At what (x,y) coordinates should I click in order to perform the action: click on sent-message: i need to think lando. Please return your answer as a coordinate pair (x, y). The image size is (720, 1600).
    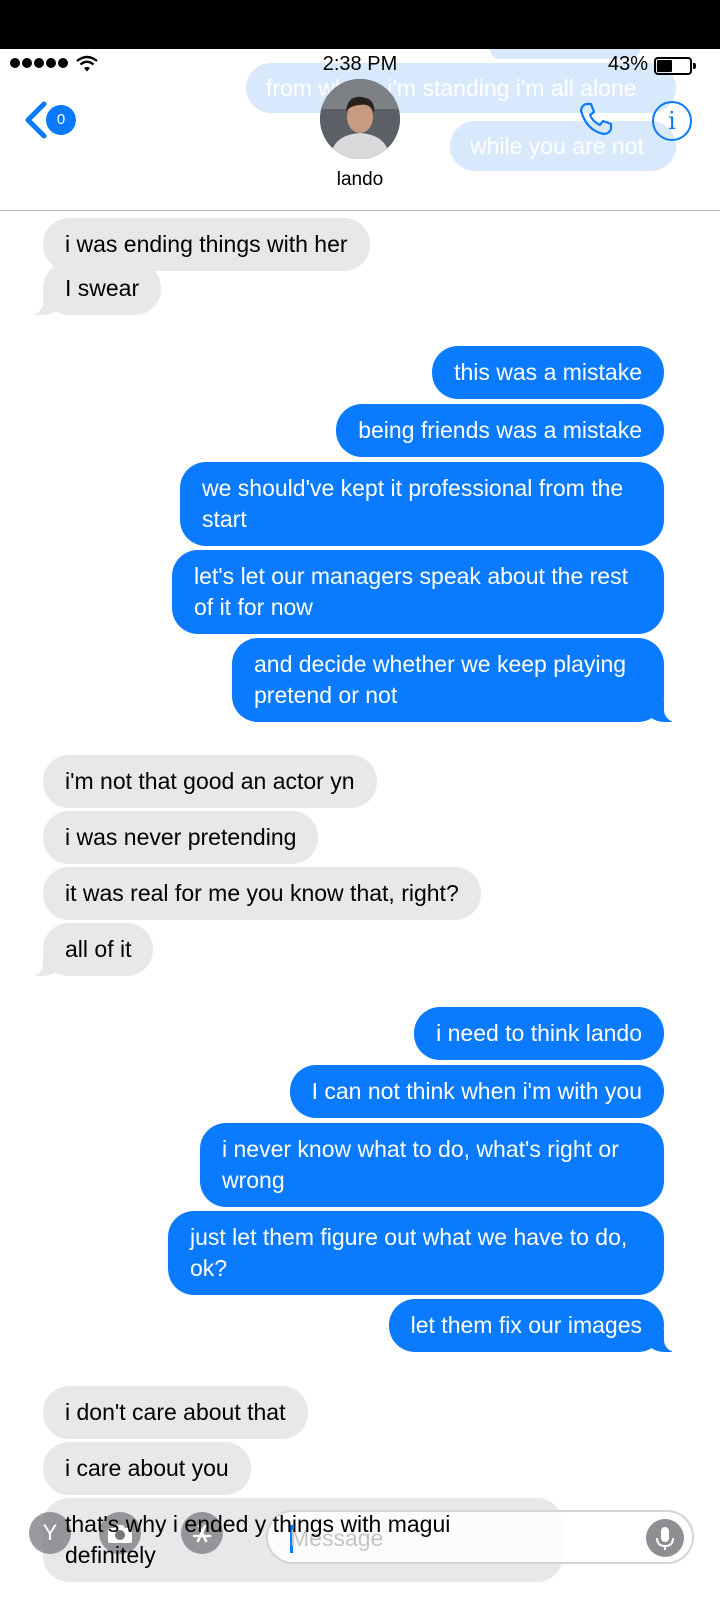
    Looking at the image, I should click on (539, 1033).